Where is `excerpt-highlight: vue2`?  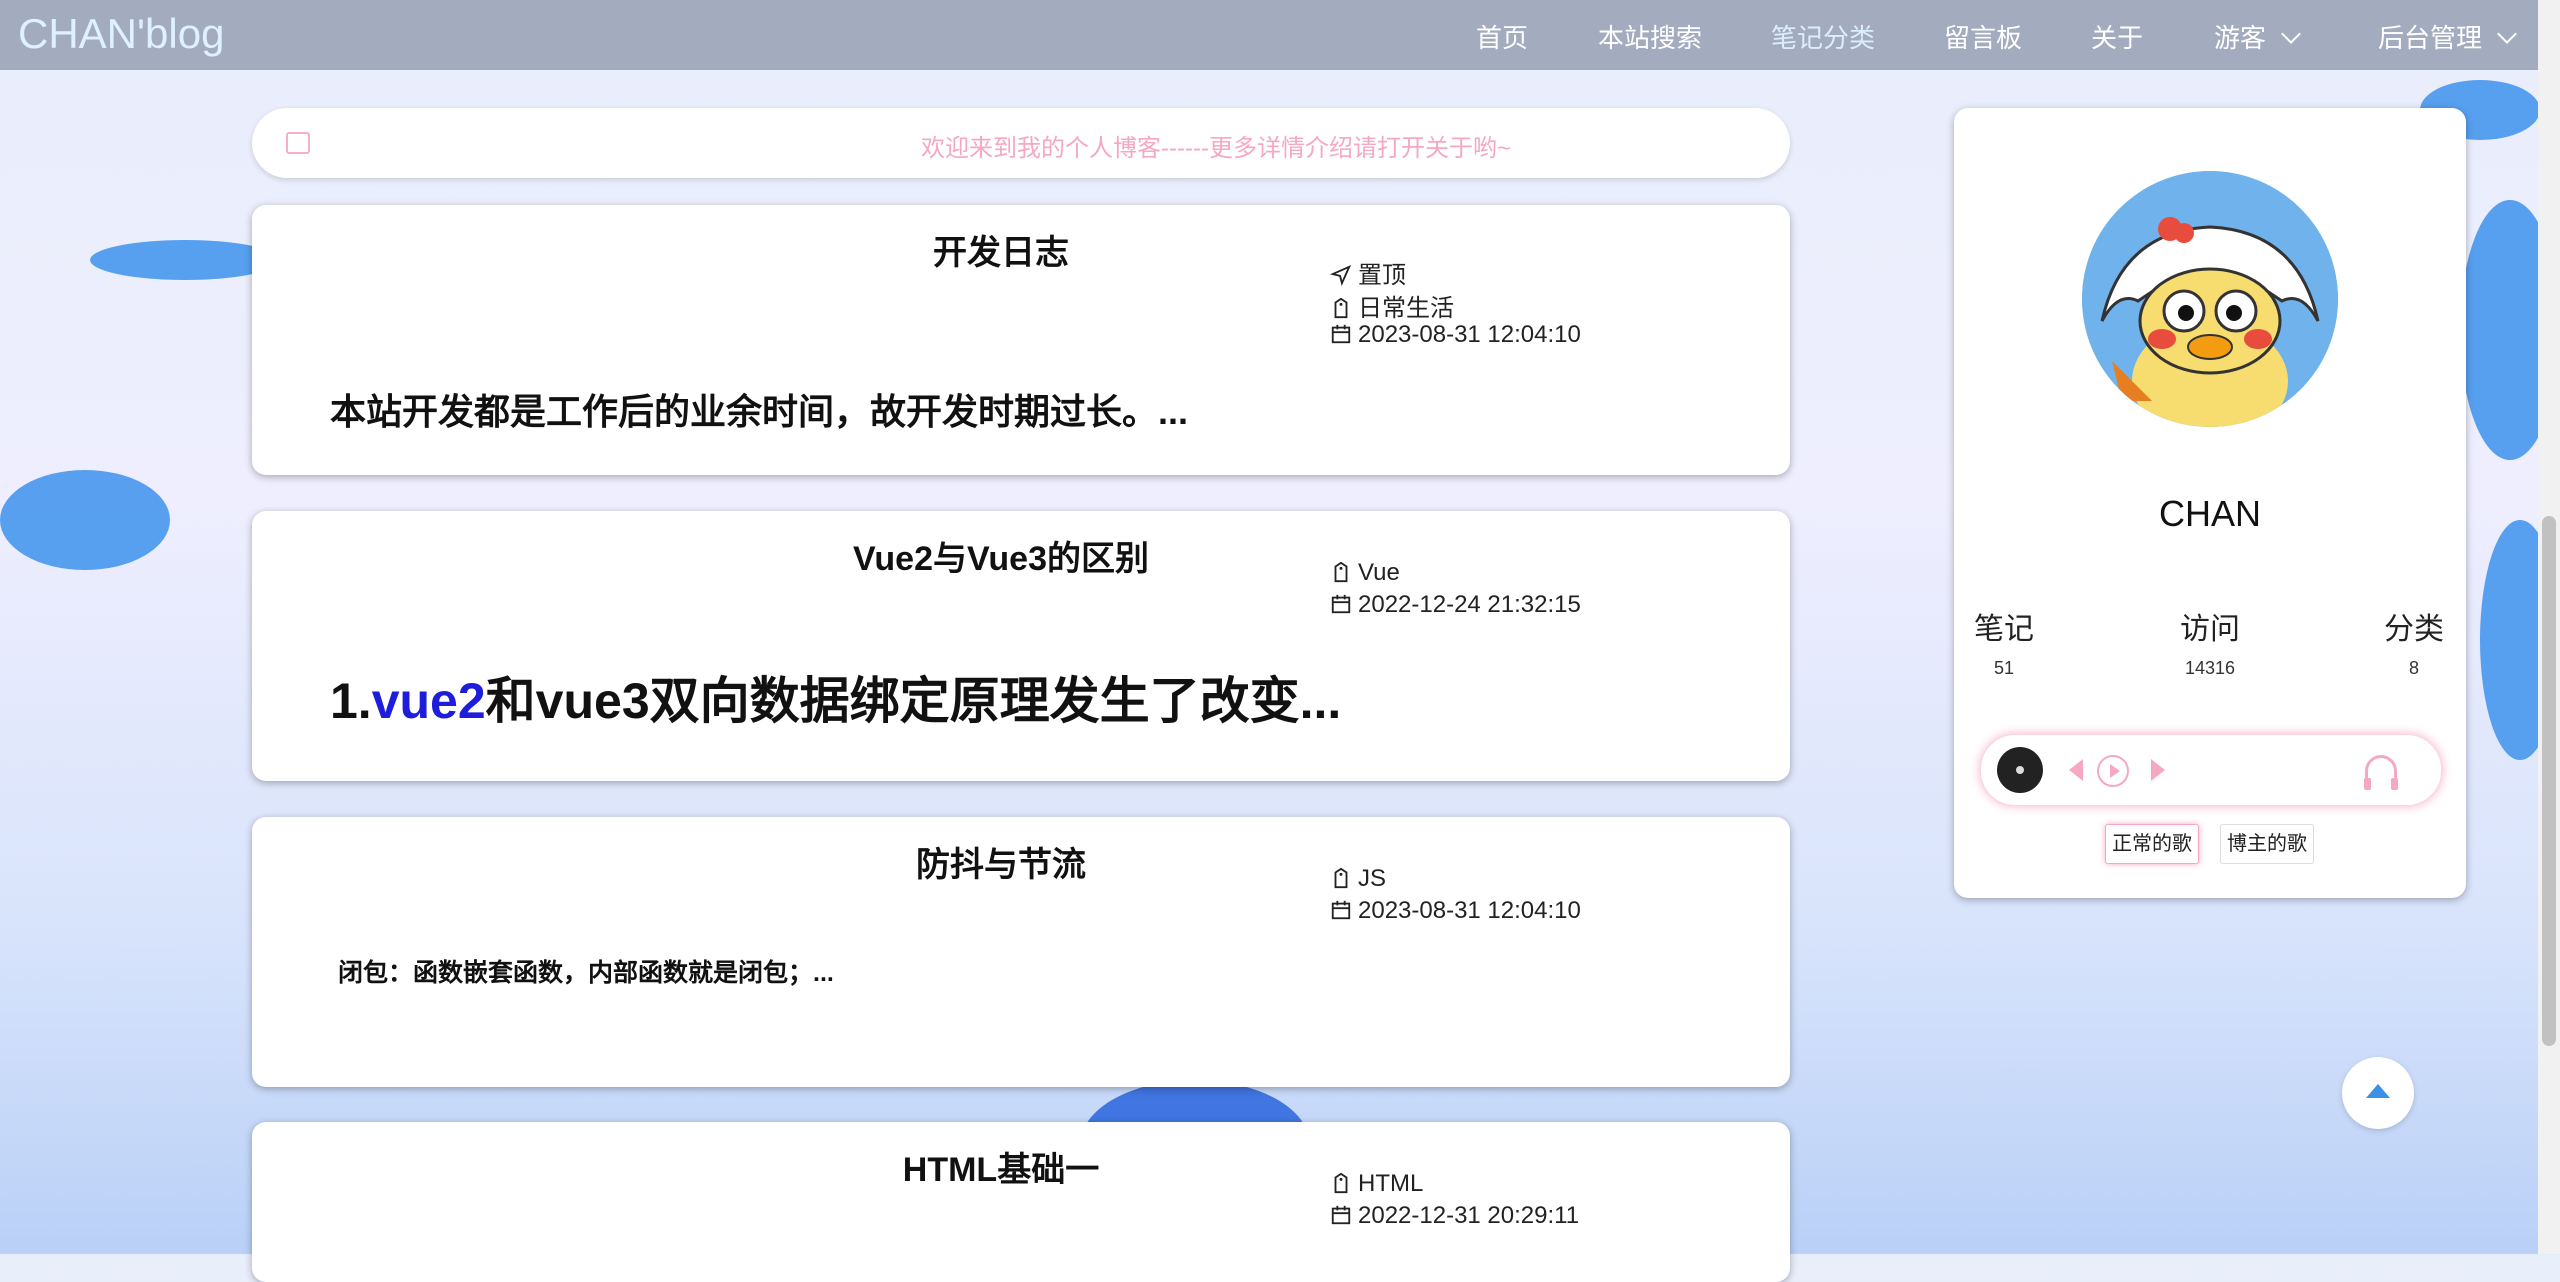 excerpt-highlight: vue2 is located at coordinates (428, 701).